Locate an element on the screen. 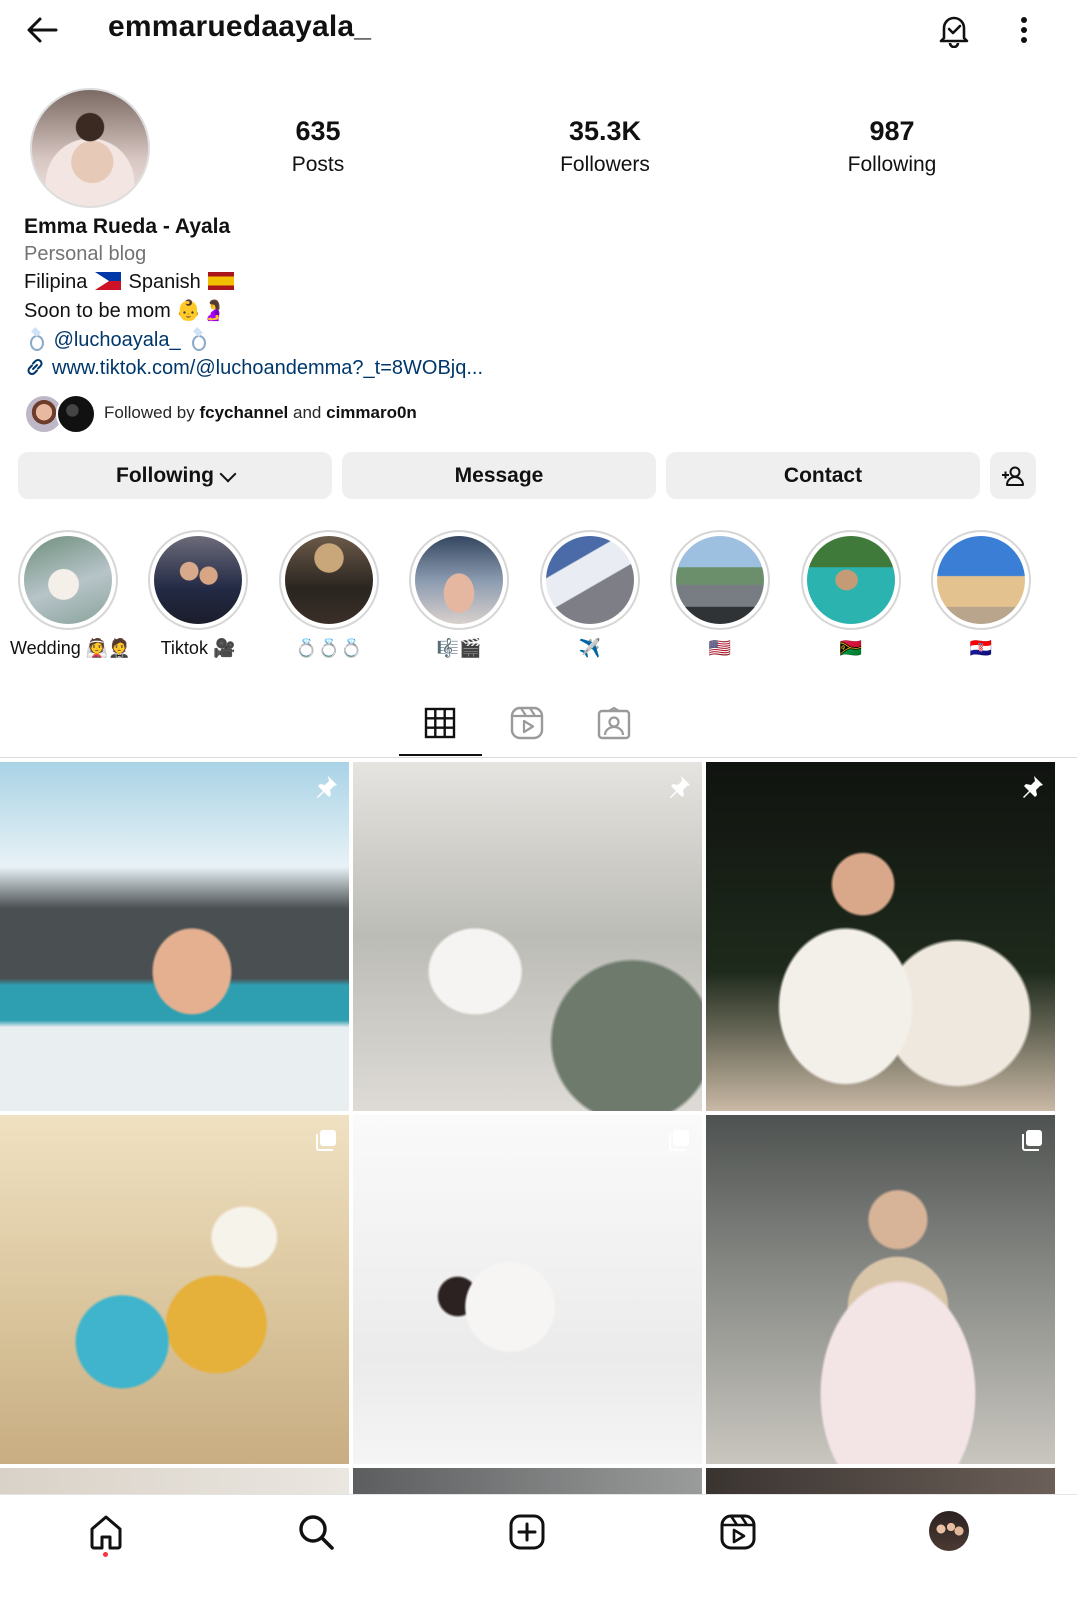 The width and height of the screenshot is (1077, 1601). profile-username: emmaruedaayala_ is located at coordinates (240, 26).